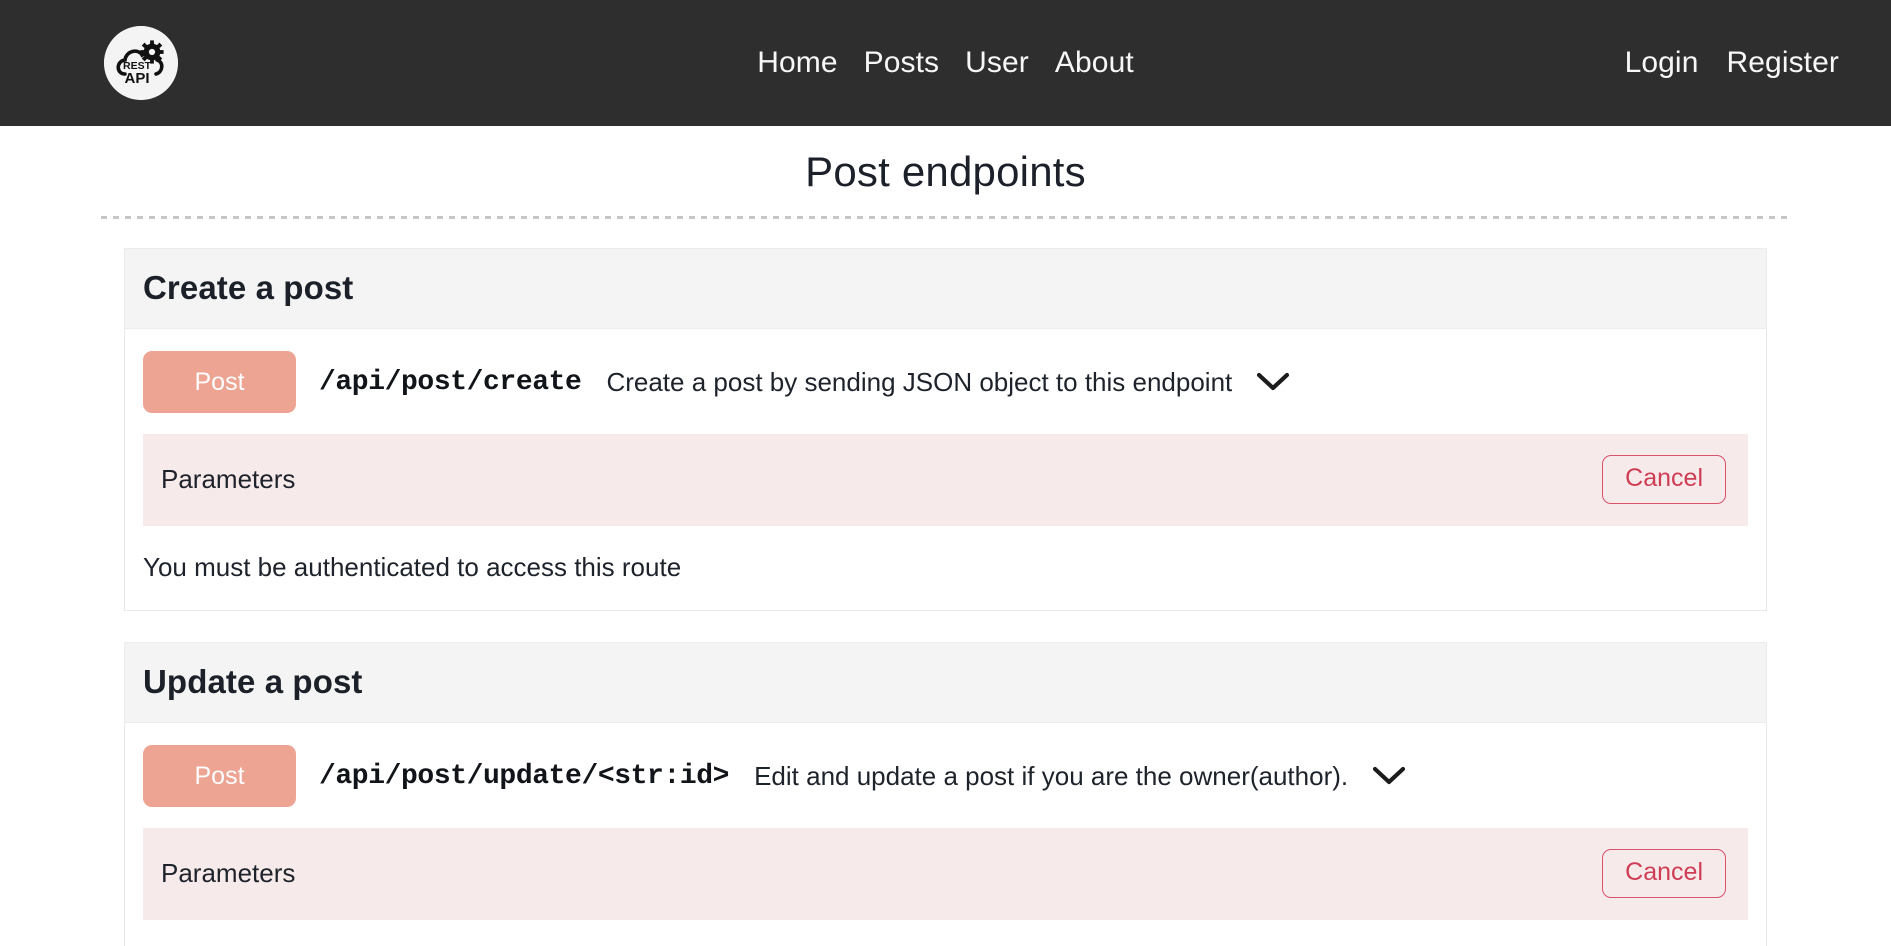  Describe the element at coordinates (945, 171) in the screenshot. I see `page-title: Post endpoints` at that location.